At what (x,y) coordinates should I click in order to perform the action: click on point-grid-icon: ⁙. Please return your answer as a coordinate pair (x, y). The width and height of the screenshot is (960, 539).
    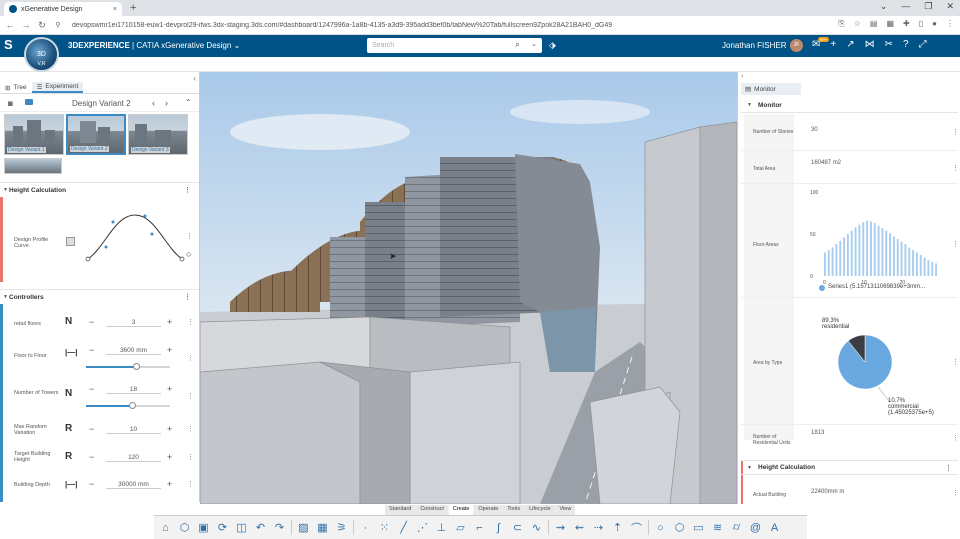
    Looking at the image, I should click on (384, 527).